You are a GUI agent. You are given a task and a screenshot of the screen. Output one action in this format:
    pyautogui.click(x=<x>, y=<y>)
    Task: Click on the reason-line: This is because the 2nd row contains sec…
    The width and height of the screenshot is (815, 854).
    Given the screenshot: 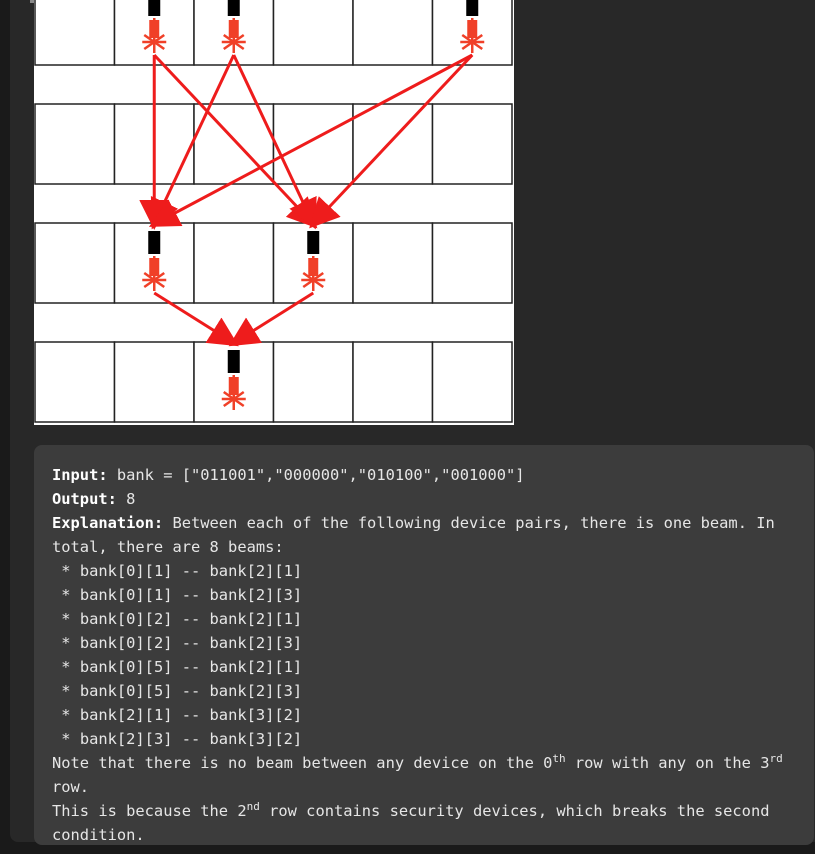 What is the action you would take?
    pyautogui.click(x=423, y=822)
    